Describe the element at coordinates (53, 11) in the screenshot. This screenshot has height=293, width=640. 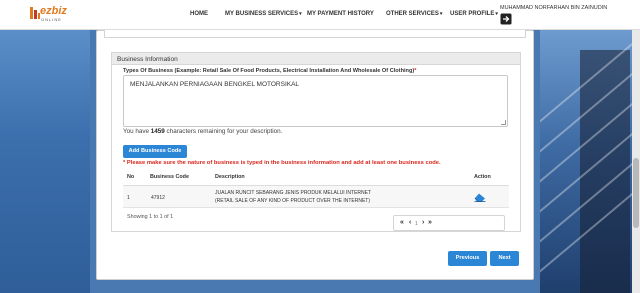
I see `logo-text: ezbiz` at that location.